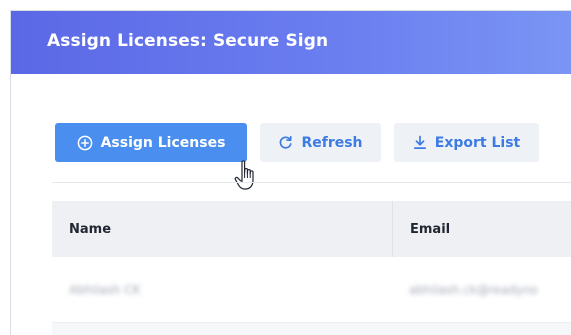 The width and height of the screenshot is (571, 335). I want to click on row-email-cell: abhilash.ck@readyno, so click(481, 290).